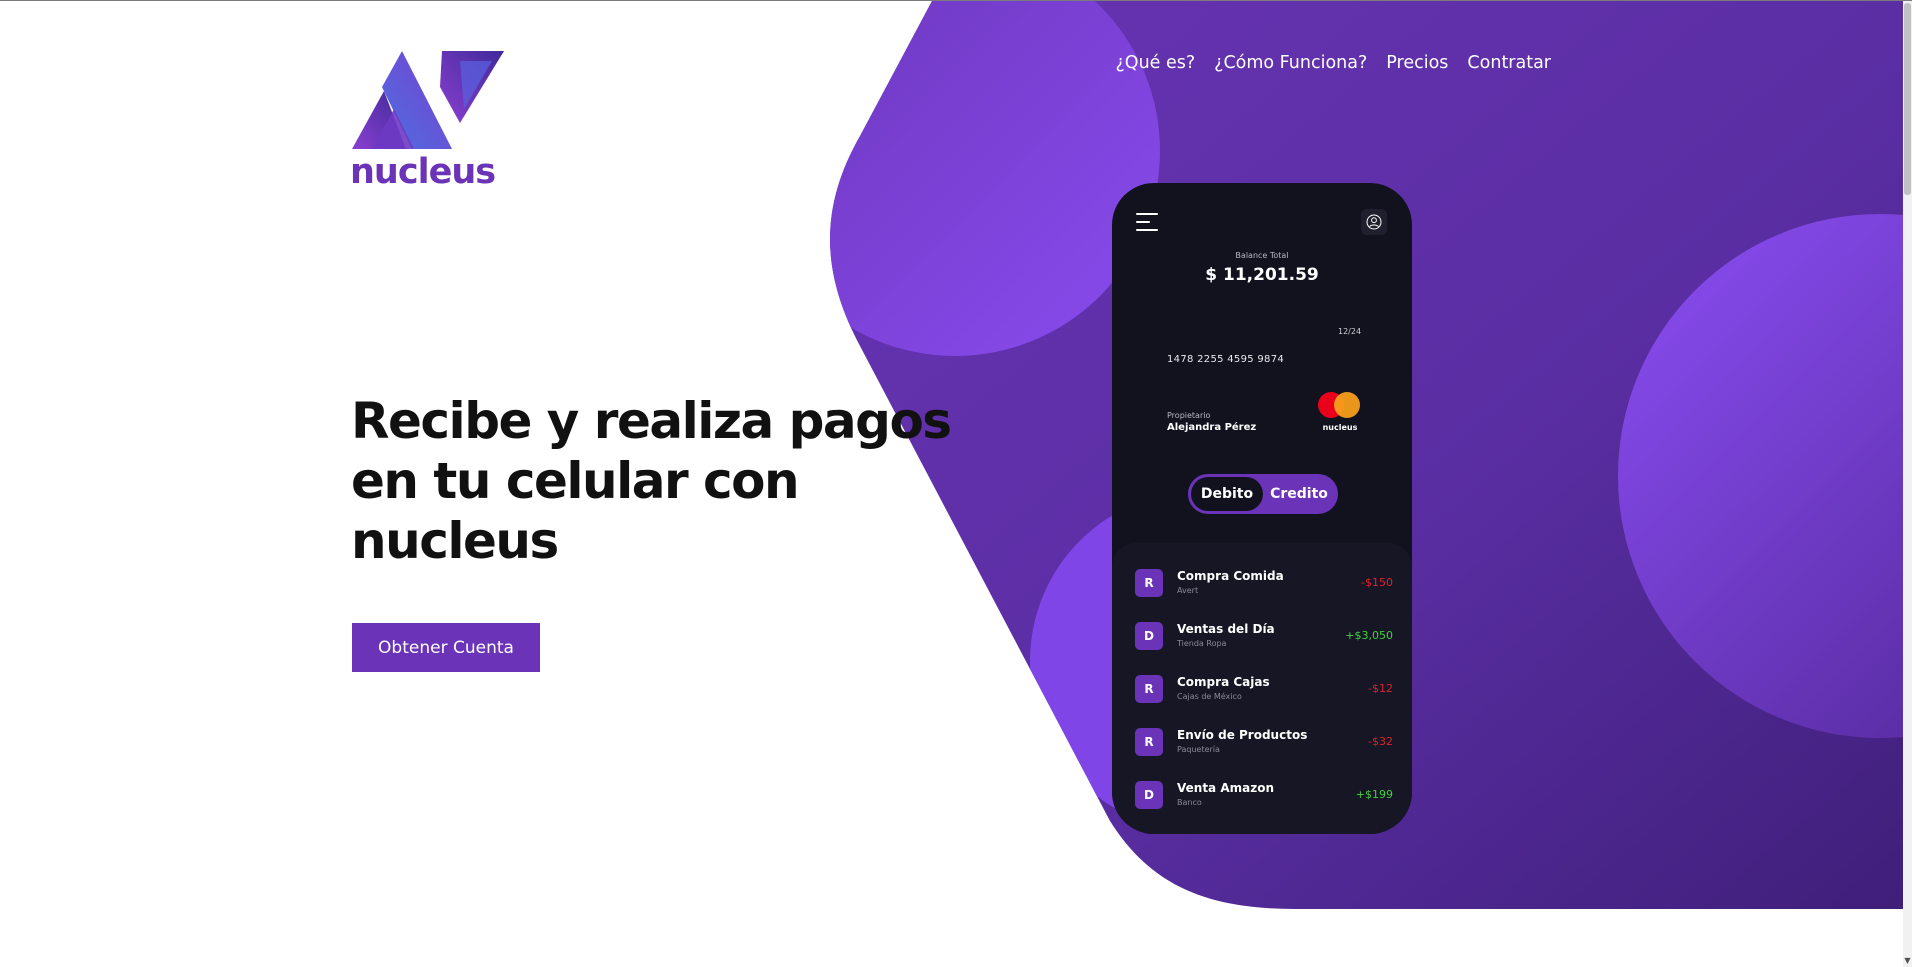 This screenshot has height=967, width=1912. I want to click on card-expiry: 12/24, so click(1350, 331).